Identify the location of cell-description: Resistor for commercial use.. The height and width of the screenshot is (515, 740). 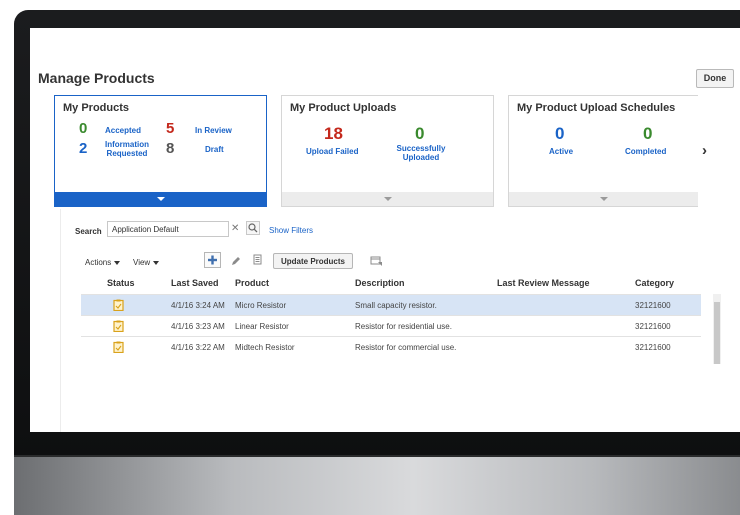
(406, 347).